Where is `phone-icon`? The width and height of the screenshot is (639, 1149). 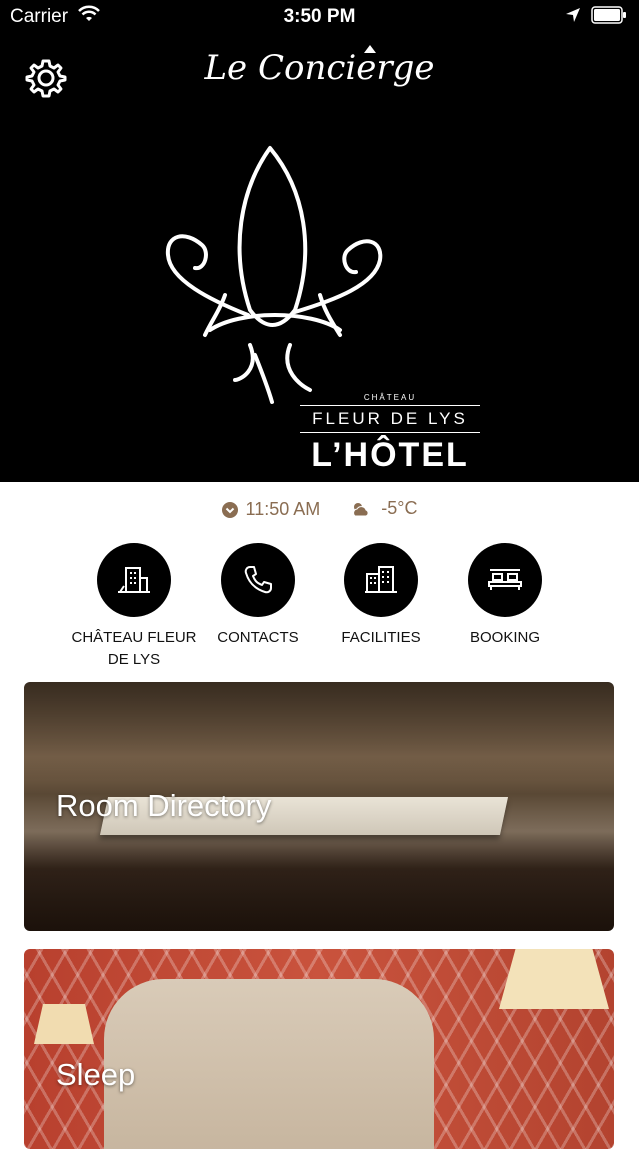 phone-icon is located at coordinates (258, 580).